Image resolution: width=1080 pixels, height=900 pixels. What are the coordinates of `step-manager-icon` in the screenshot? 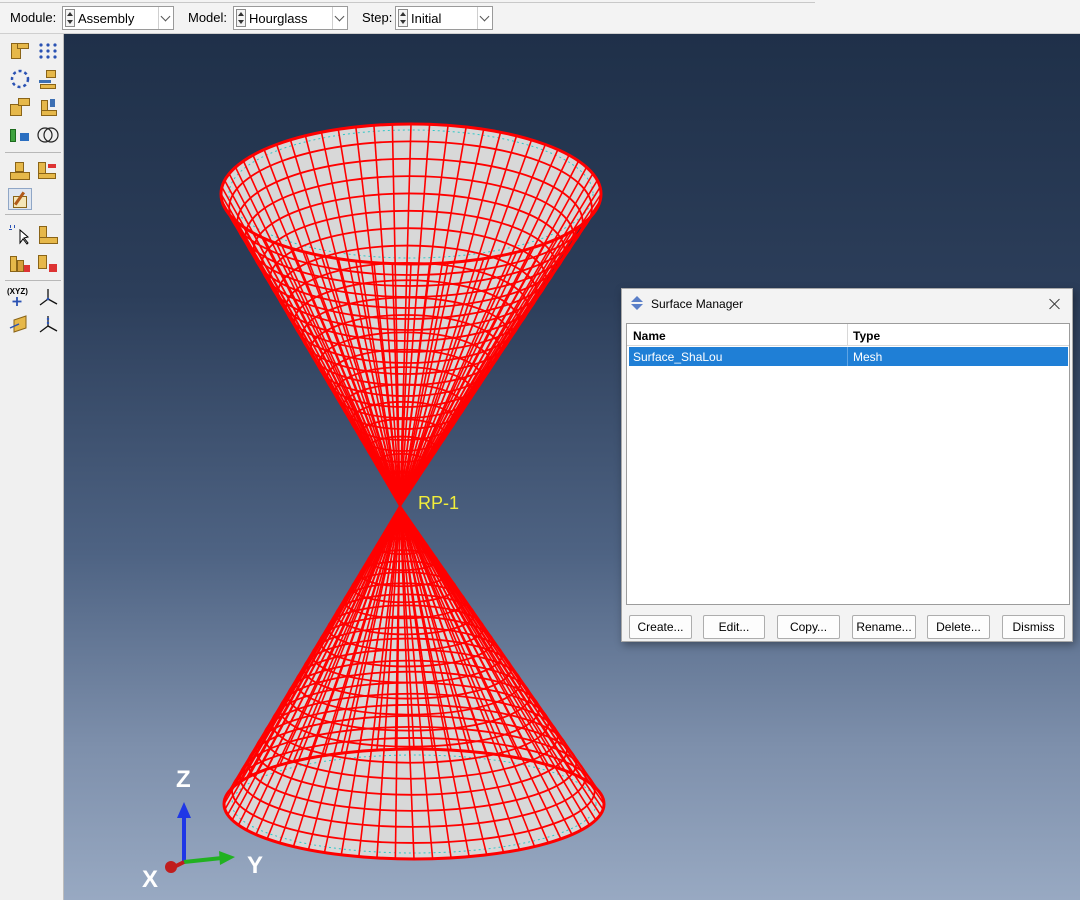 It's located at (48, 171).